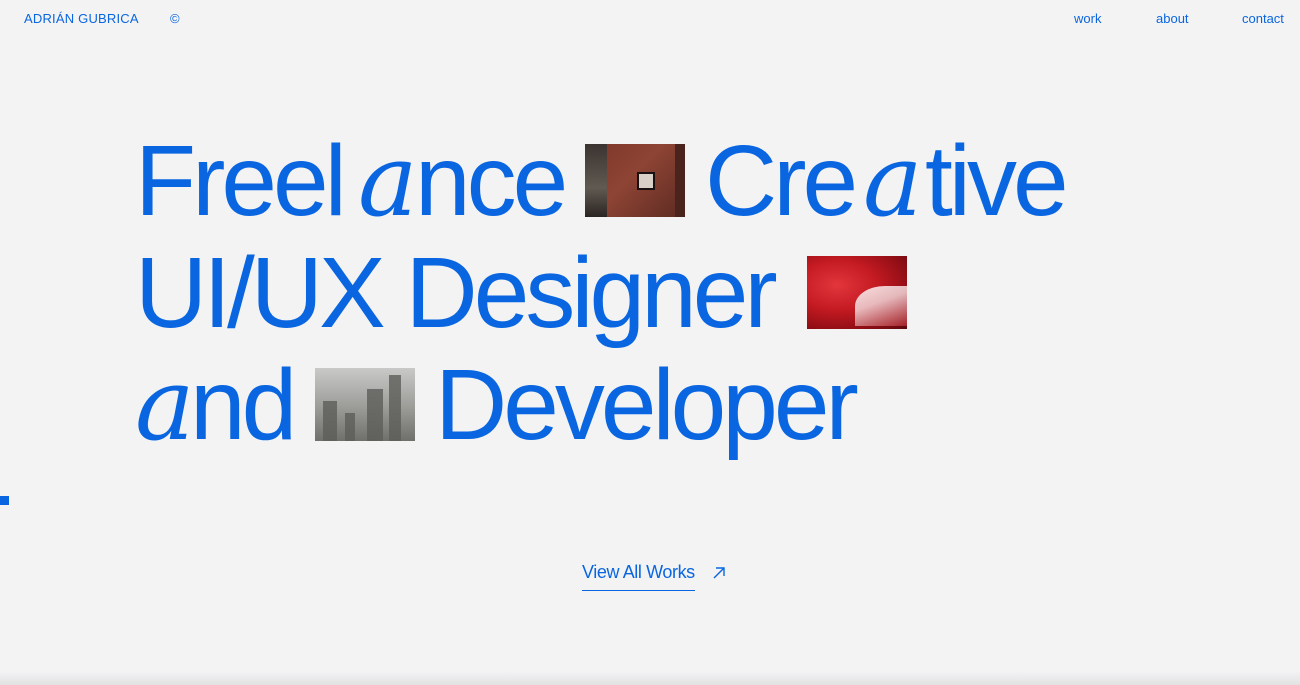  Describe the element at coordinates (241, 181) in the screenshot. I see `hero-word-freel: Freel` at that location.